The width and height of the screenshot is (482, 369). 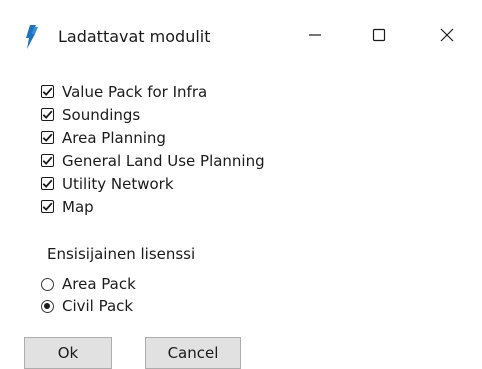 I want to click on license-group-label: Ensisijainen lisenssi, so click(x=121, y=254).